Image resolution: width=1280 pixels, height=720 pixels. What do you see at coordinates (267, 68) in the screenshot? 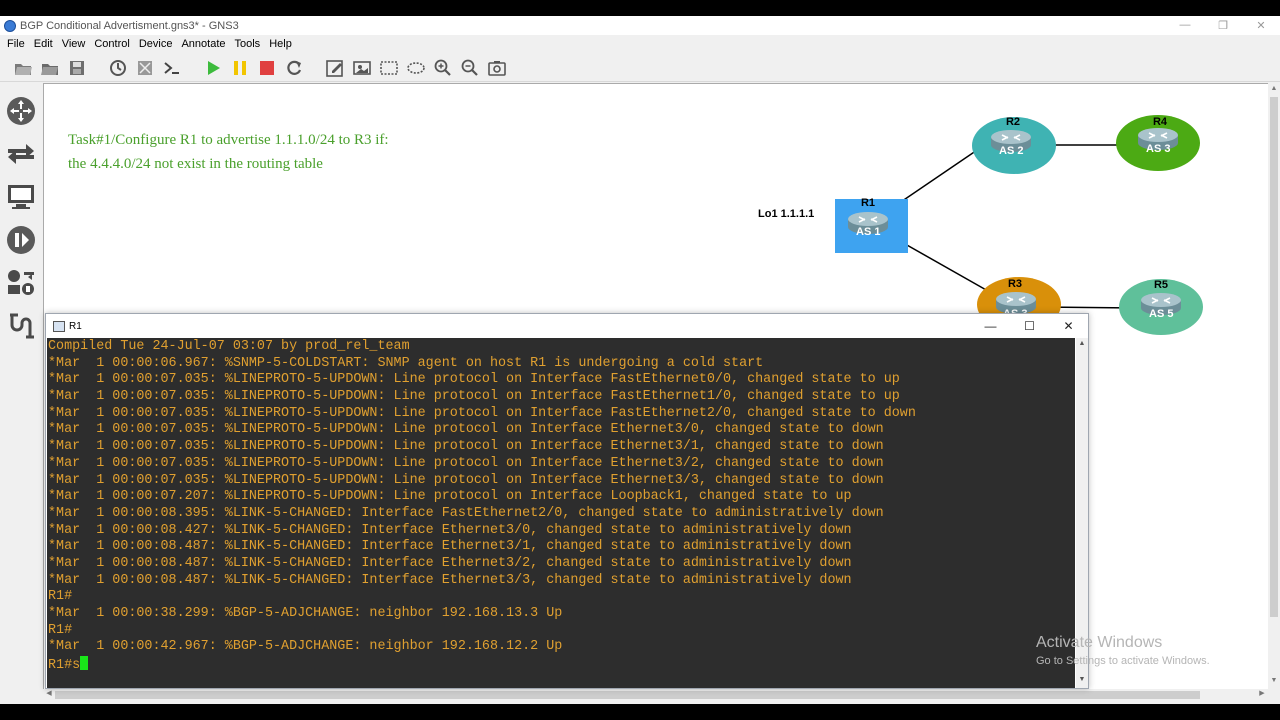
I see `stop-all-icon` at bounding box center [267, 68].